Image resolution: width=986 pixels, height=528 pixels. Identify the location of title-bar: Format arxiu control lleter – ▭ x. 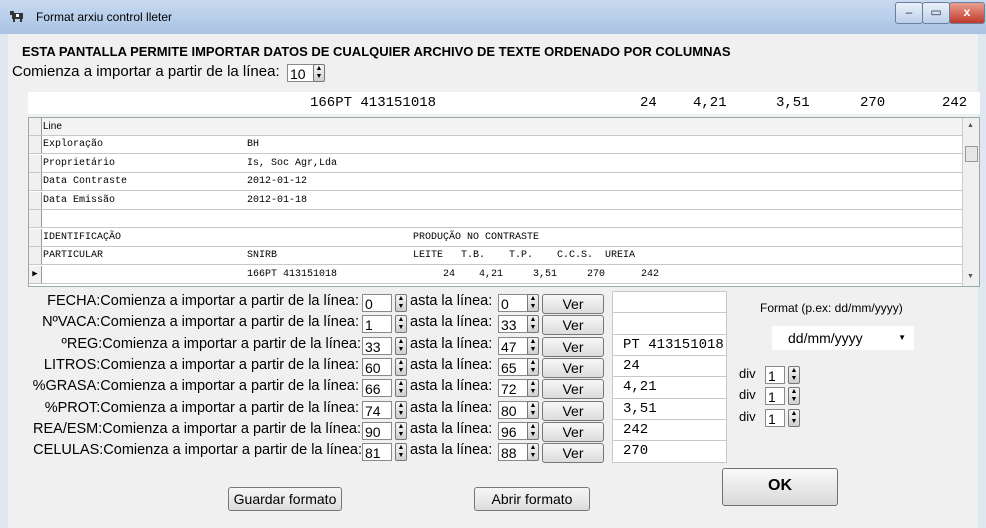
(493, 17).